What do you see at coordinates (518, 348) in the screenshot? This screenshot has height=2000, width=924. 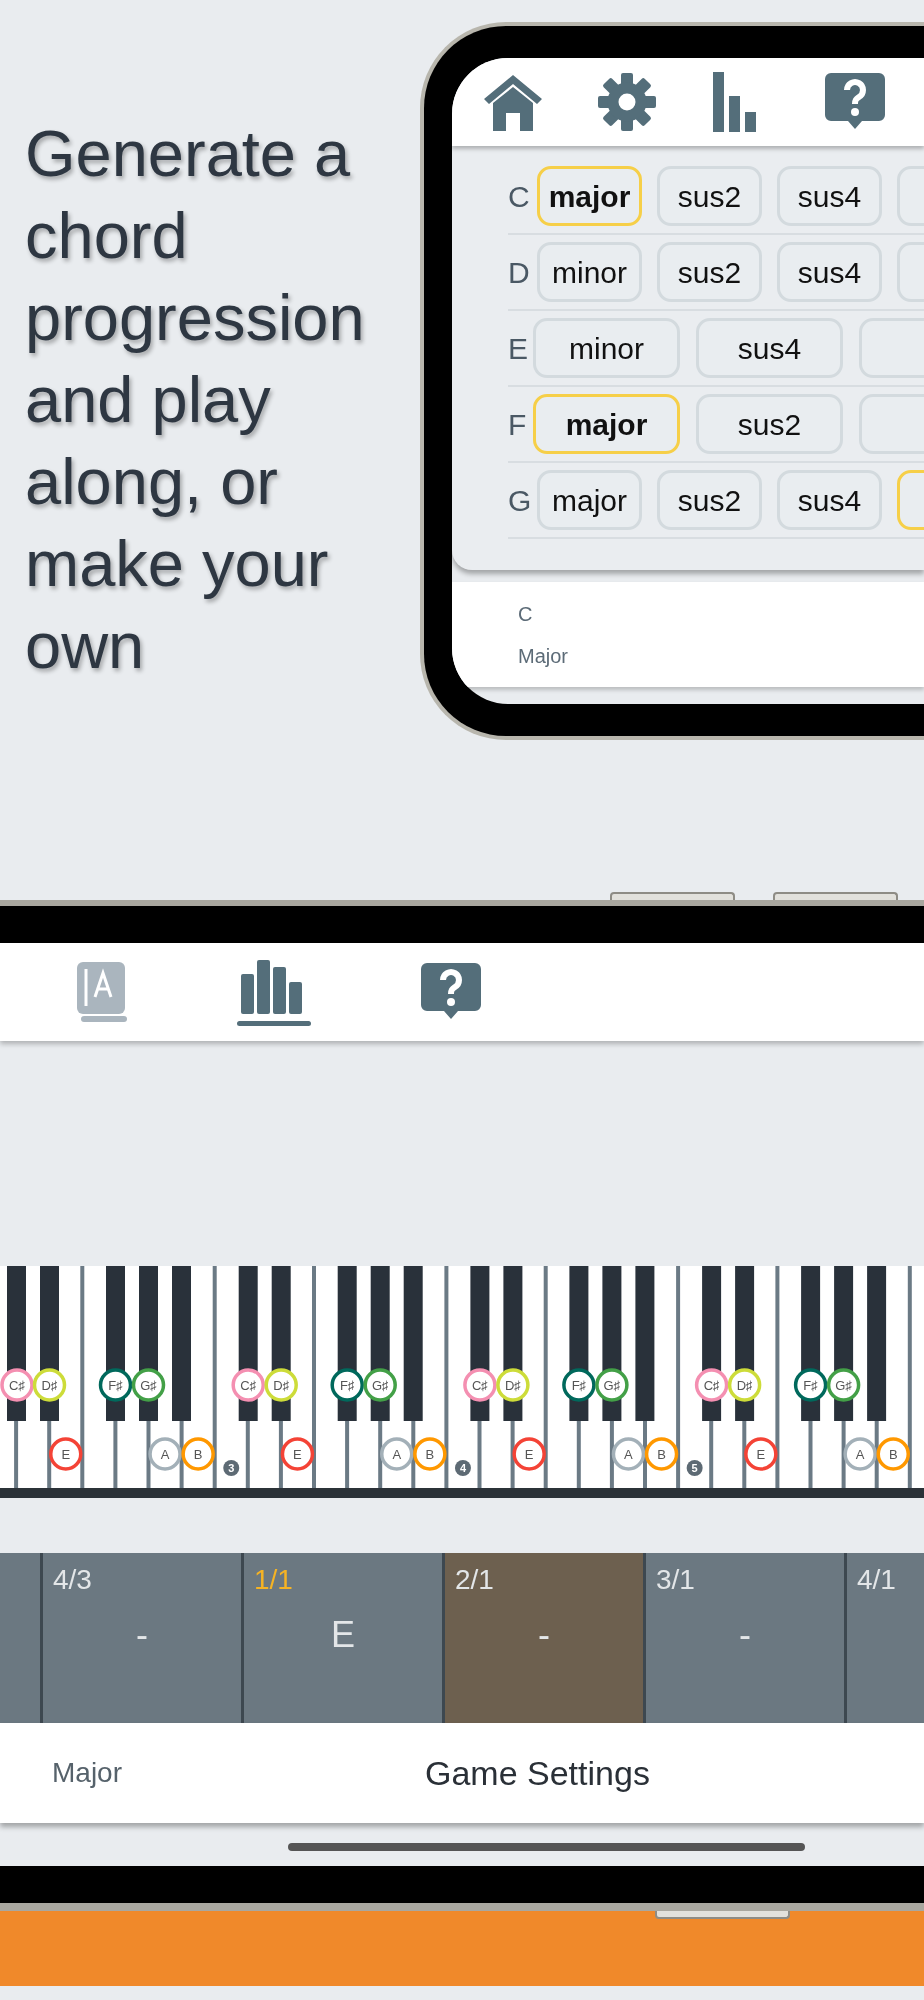 I see `chord-root-label: E` at bounding box center [518, 348].